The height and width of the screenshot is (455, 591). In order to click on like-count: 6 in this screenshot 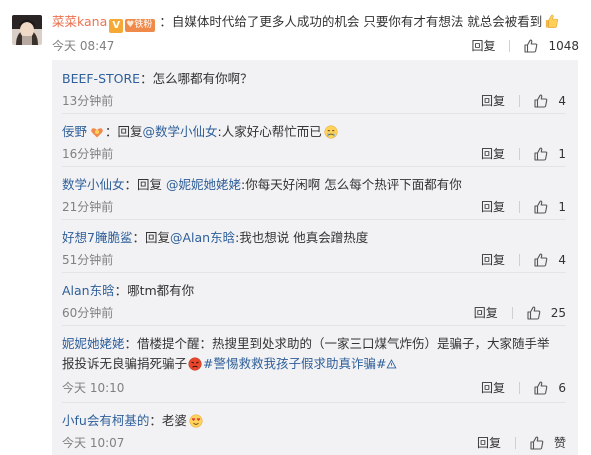, I will do `click(562, 388)`.